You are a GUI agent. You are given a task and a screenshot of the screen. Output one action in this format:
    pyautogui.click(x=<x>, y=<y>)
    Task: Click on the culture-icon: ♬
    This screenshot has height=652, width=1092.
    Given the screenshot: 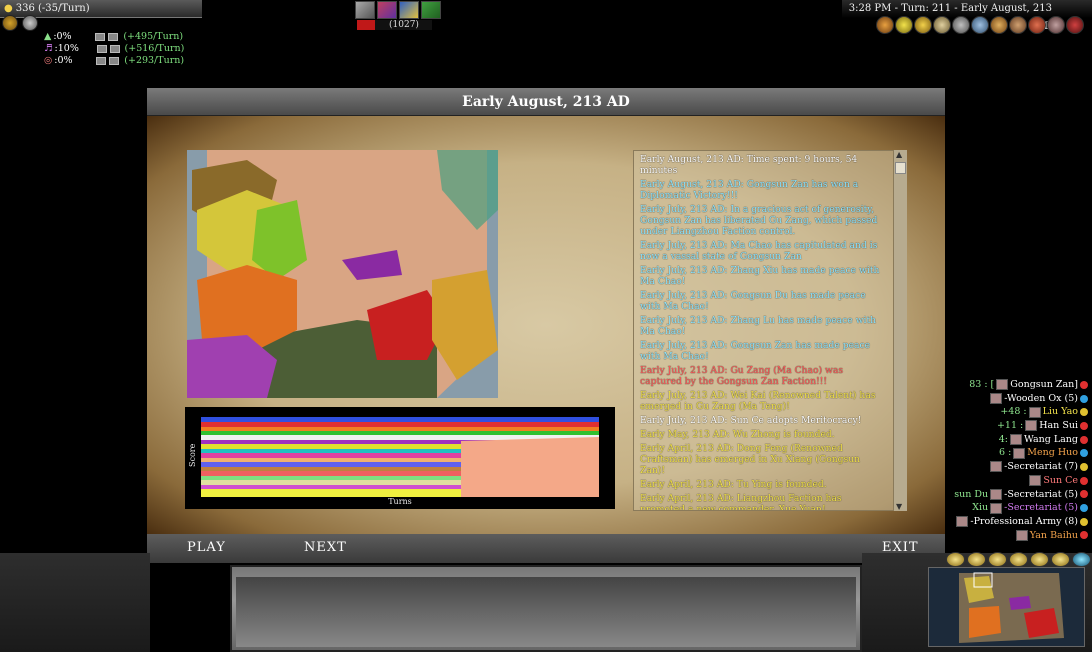 What is the action you would take?
    pyautogui.click(x=48, y=48)
    